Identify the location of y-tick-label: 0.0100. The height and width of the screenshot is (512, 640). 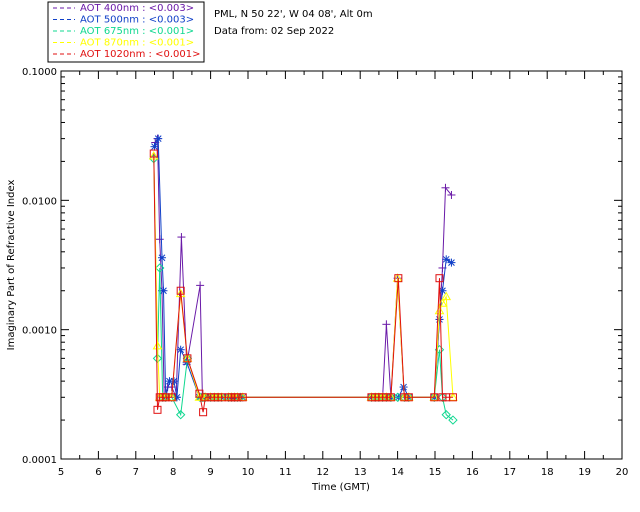
(39, 201).